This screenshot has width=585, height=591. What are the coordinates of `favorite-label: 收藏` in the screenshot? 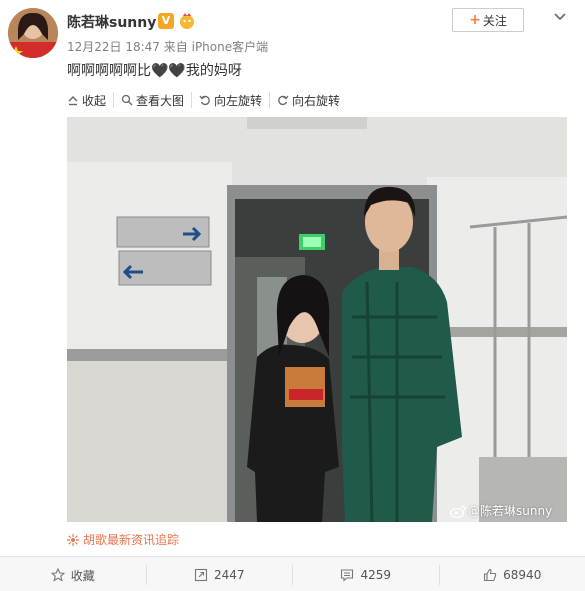 It's located at (82, 575).